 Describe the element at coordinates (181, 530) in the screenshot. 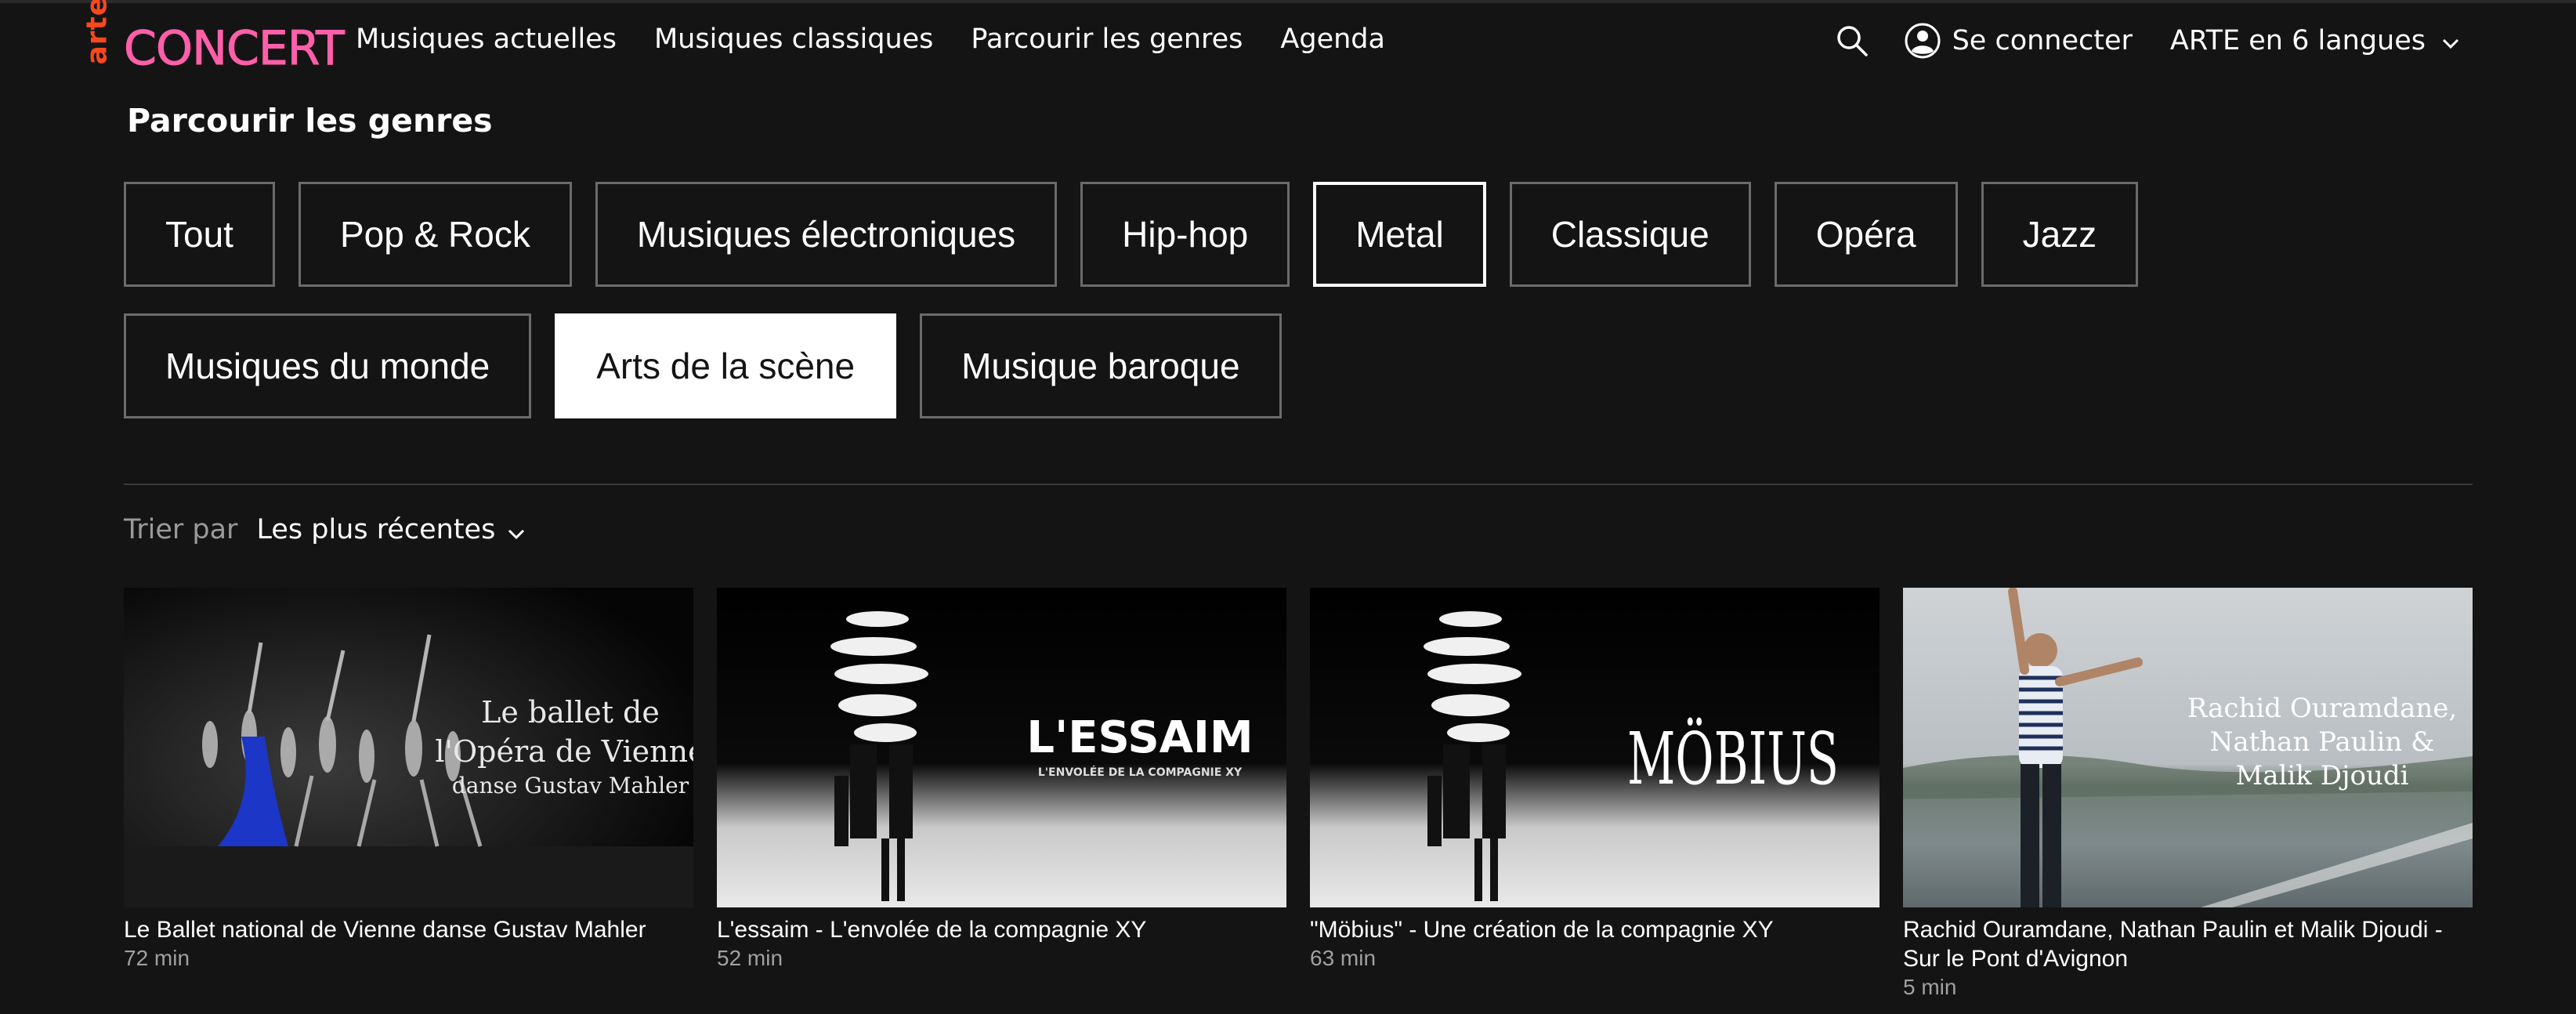

I see `sort-label: Trier par` at that location.